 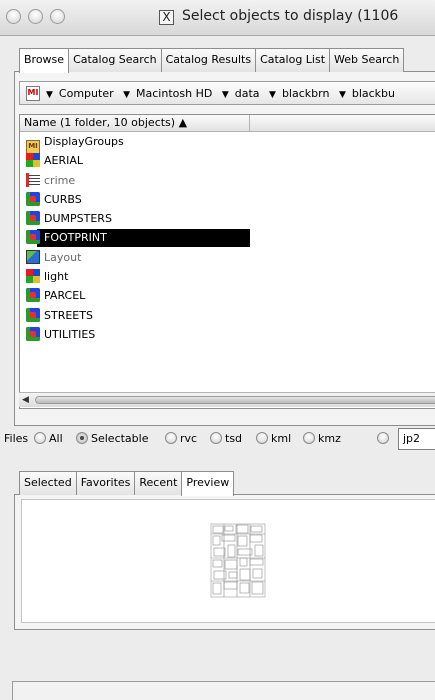 I want to click on bottom-tab-bar: Selected Favorites Recent Preview, so click(x=127, y=483).